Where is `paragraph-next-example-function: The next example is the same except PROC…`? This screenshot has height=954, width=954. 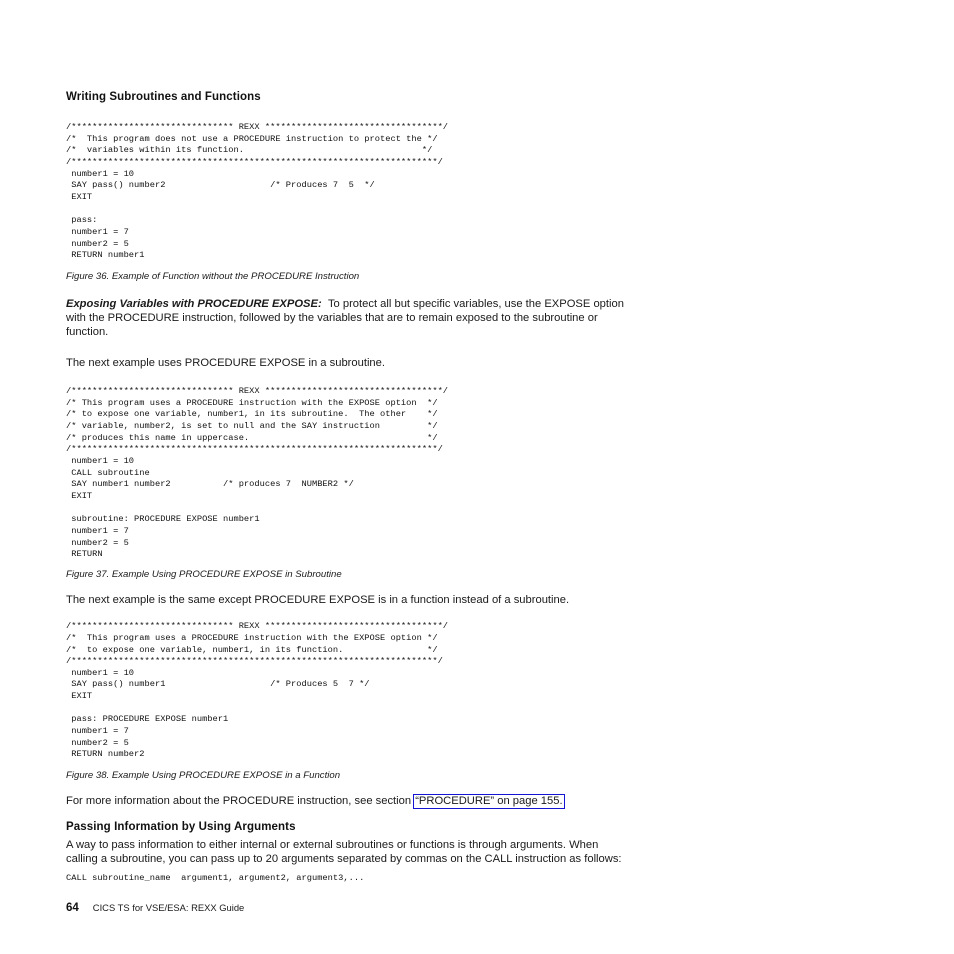 paragraph-next-example-function: The next example is the same except PROC… is located at coordinates (318, 599).